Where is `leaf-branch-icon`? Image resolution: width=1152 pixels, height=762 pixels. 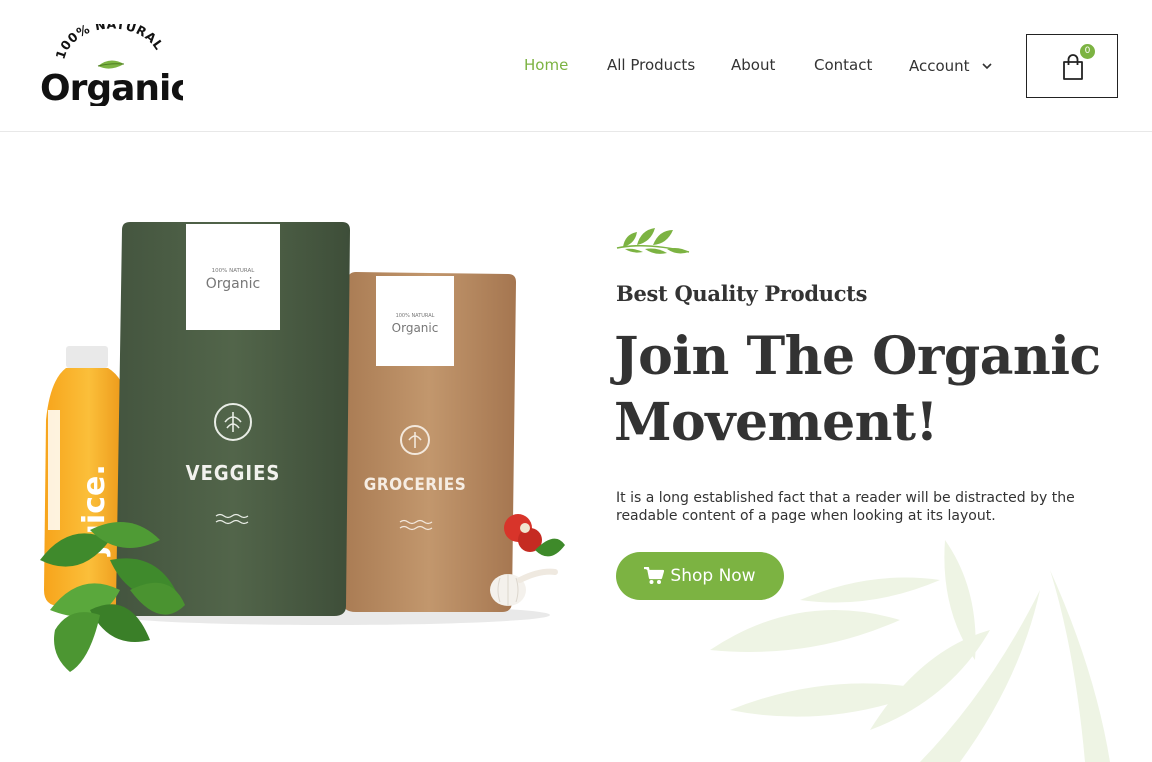 leaf-branch-icon is located at coordinates (654, 241).